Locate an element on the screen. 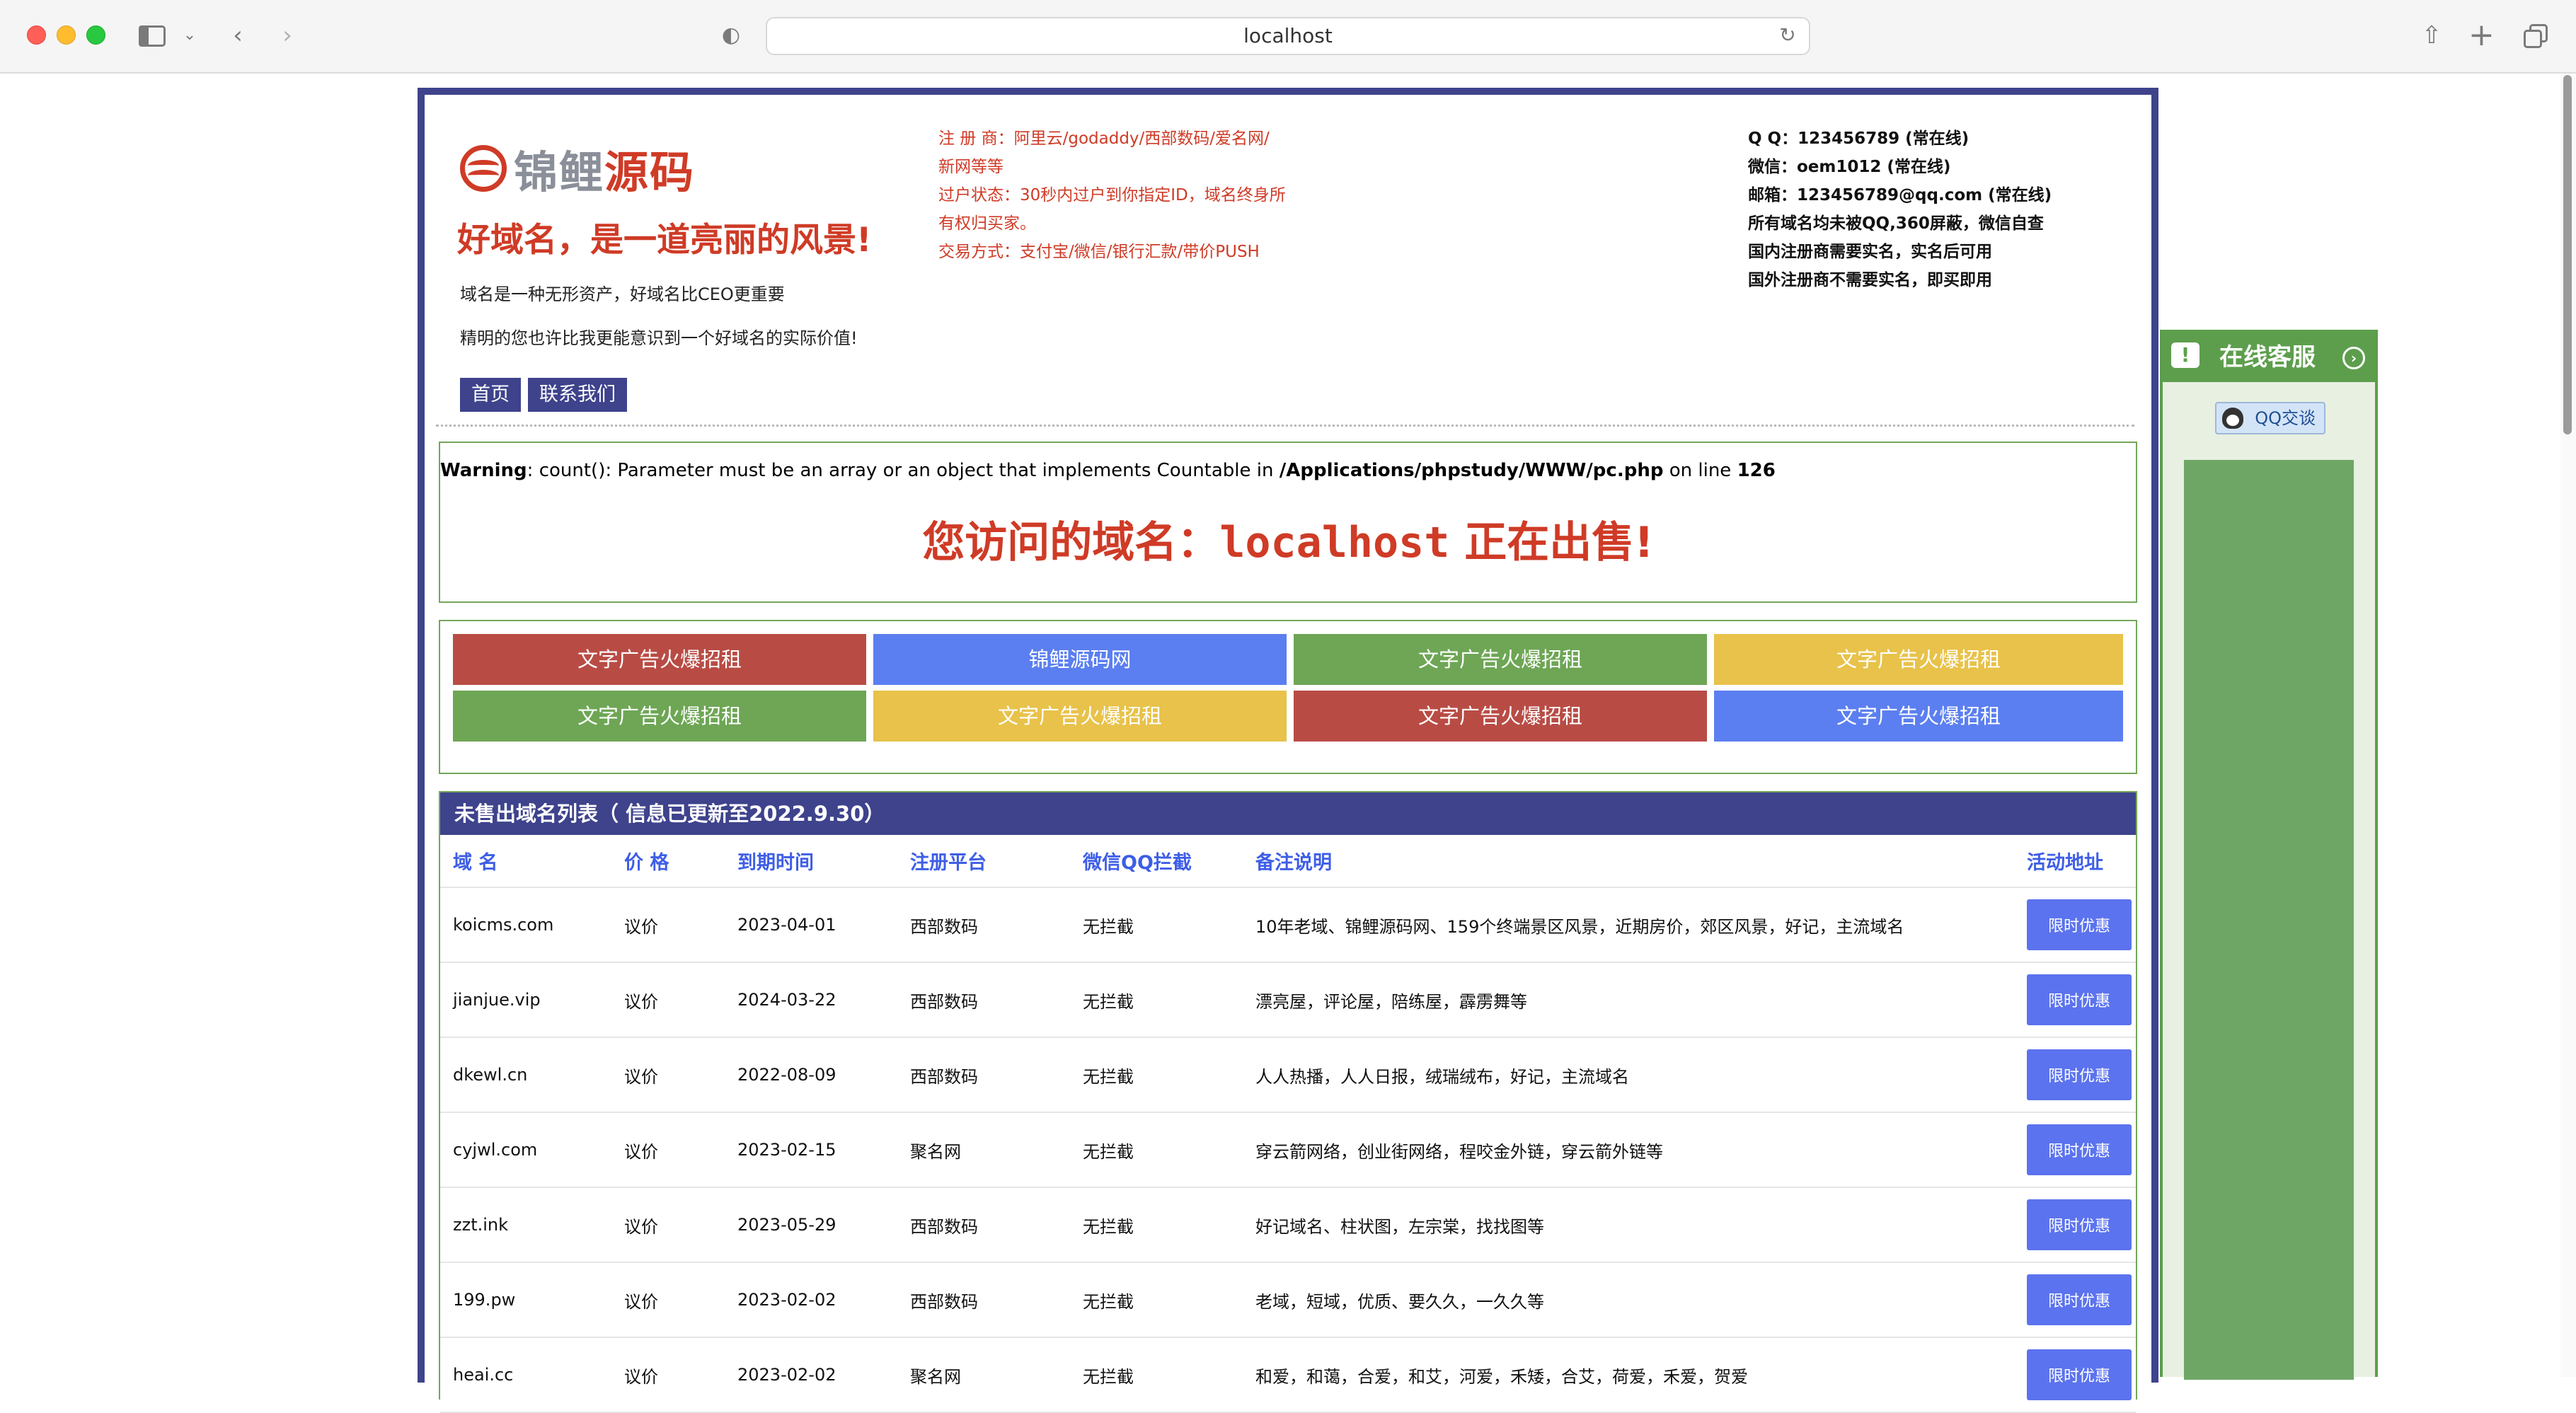  privacy-shield-icon: ◐ is located at coordinates (731, 35).